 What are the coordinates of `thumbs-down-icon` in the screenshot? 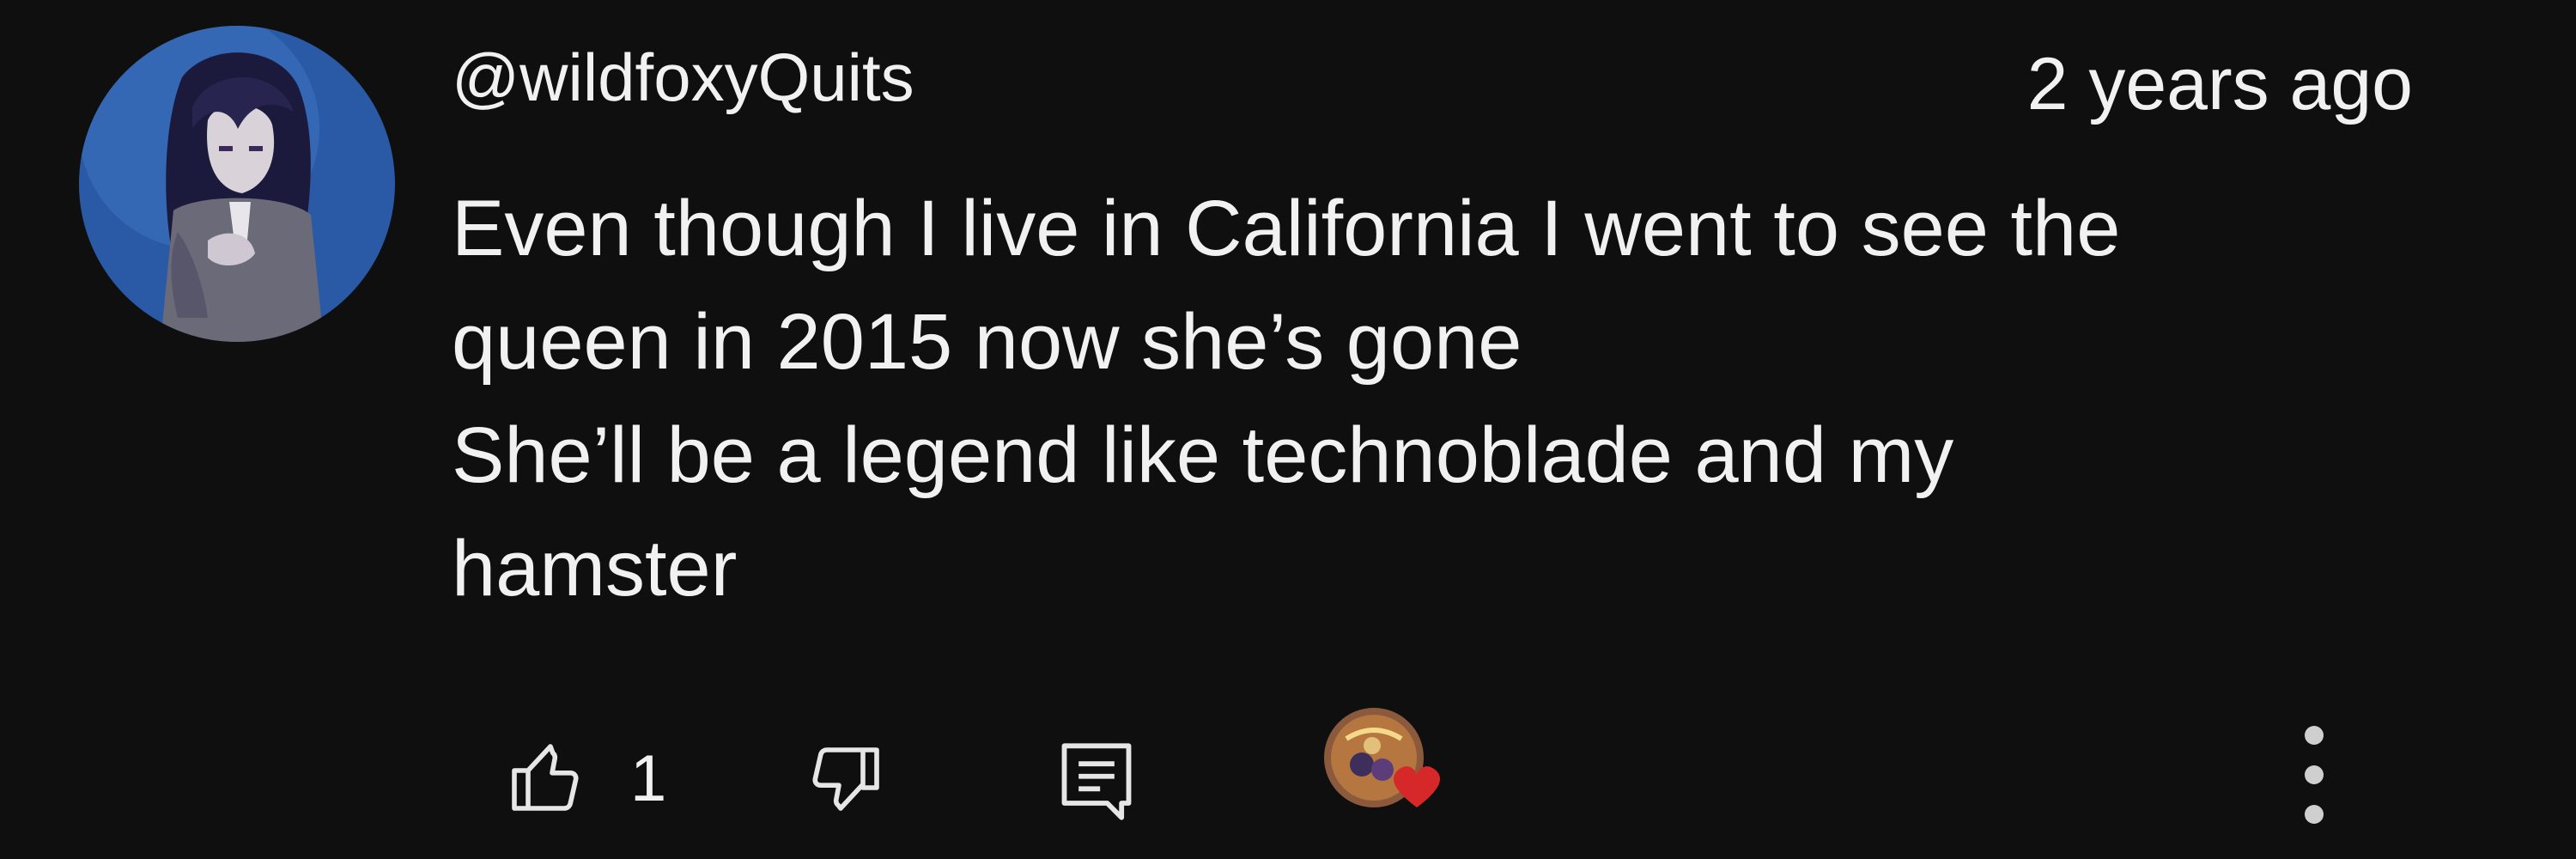 It's located at (845, 779).